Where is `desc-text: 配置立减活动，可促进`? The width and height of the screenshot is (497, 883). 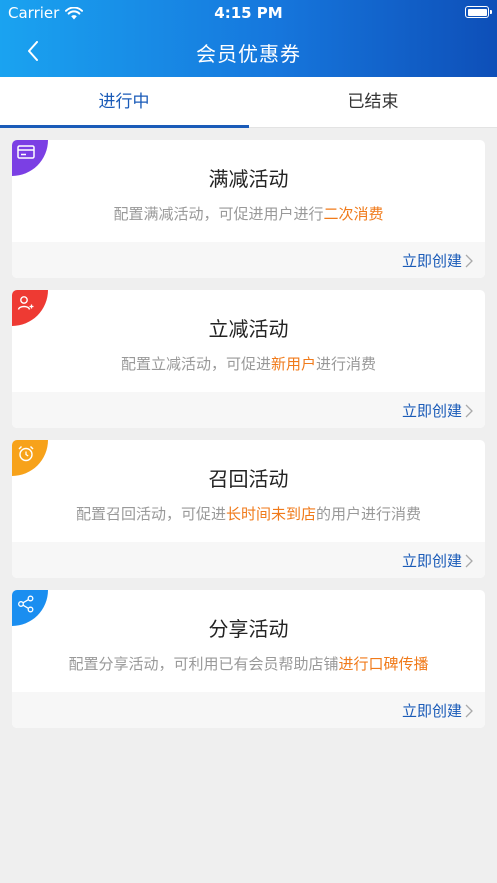 desc-text: 配置立减活动，可促进 is located at coordinates (195, 364).